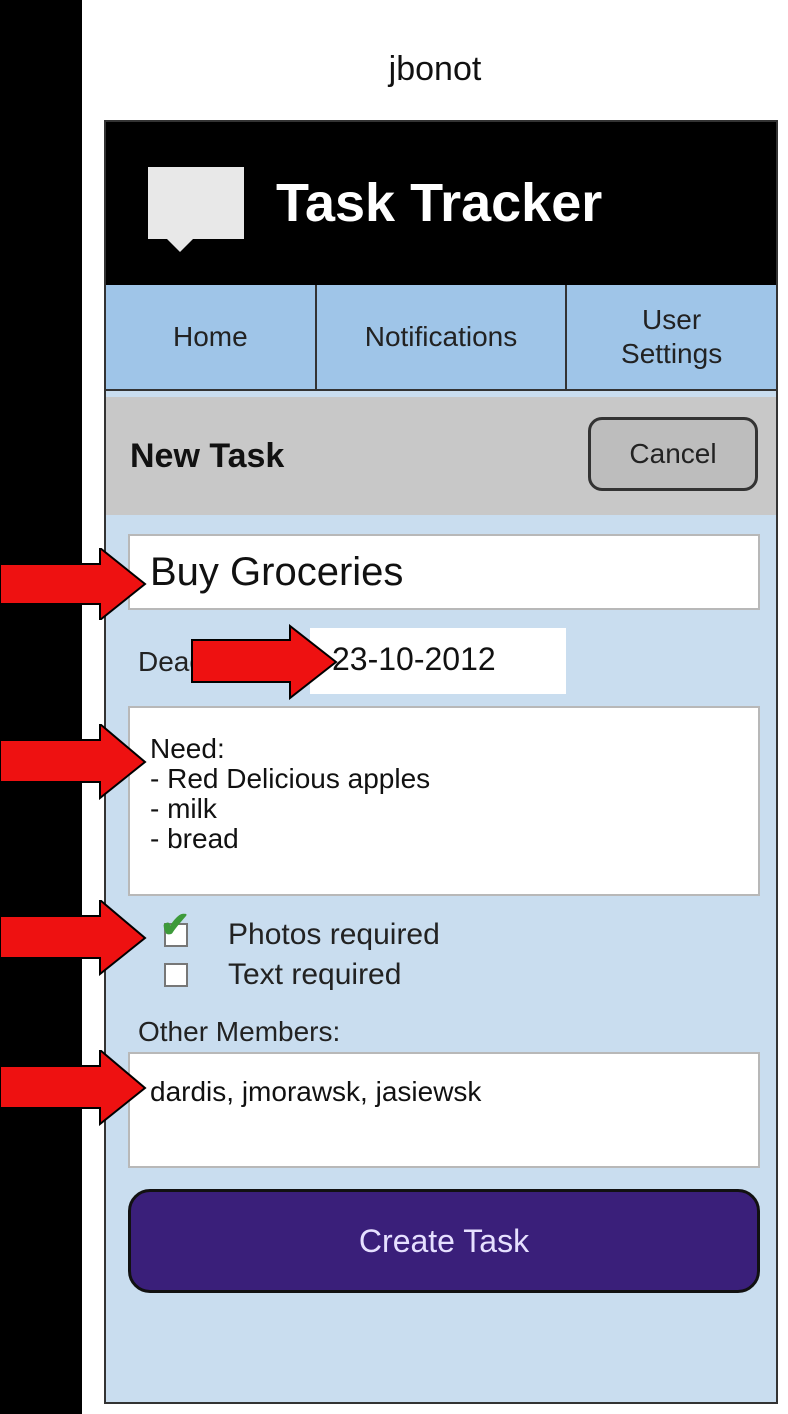 The width and height of the screenshot is (788, 1414). I want to click on page-title: New Task, so click(207, 456).